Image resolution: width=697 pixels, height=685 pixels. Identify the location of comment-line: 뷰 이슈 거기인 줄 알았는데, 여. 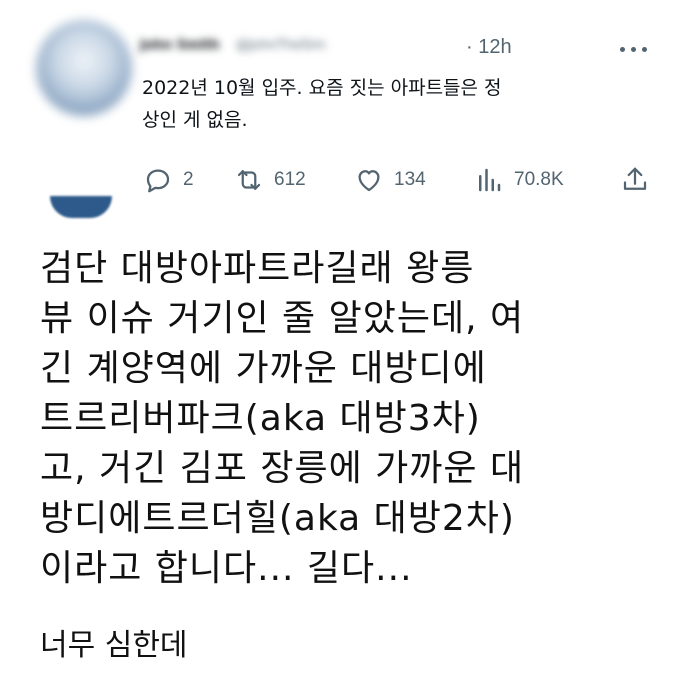
(282, 318).